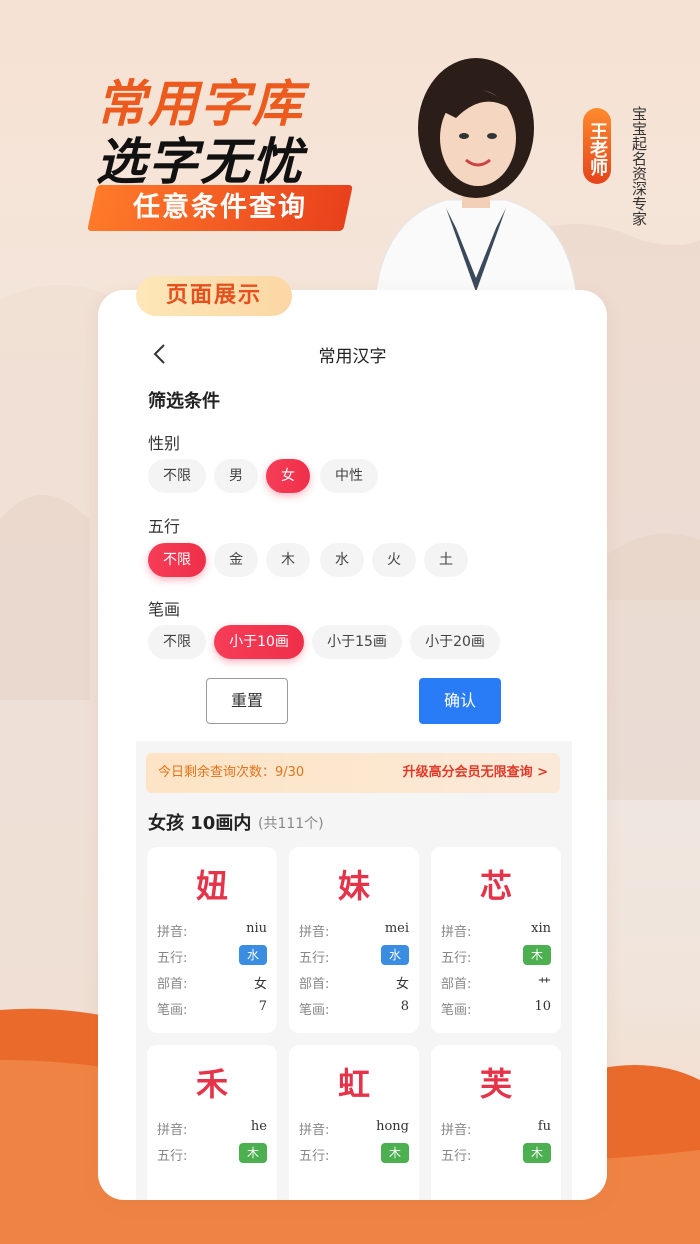  I want to click on strokes-option-lt10: 小于10画, so click(259, 642).